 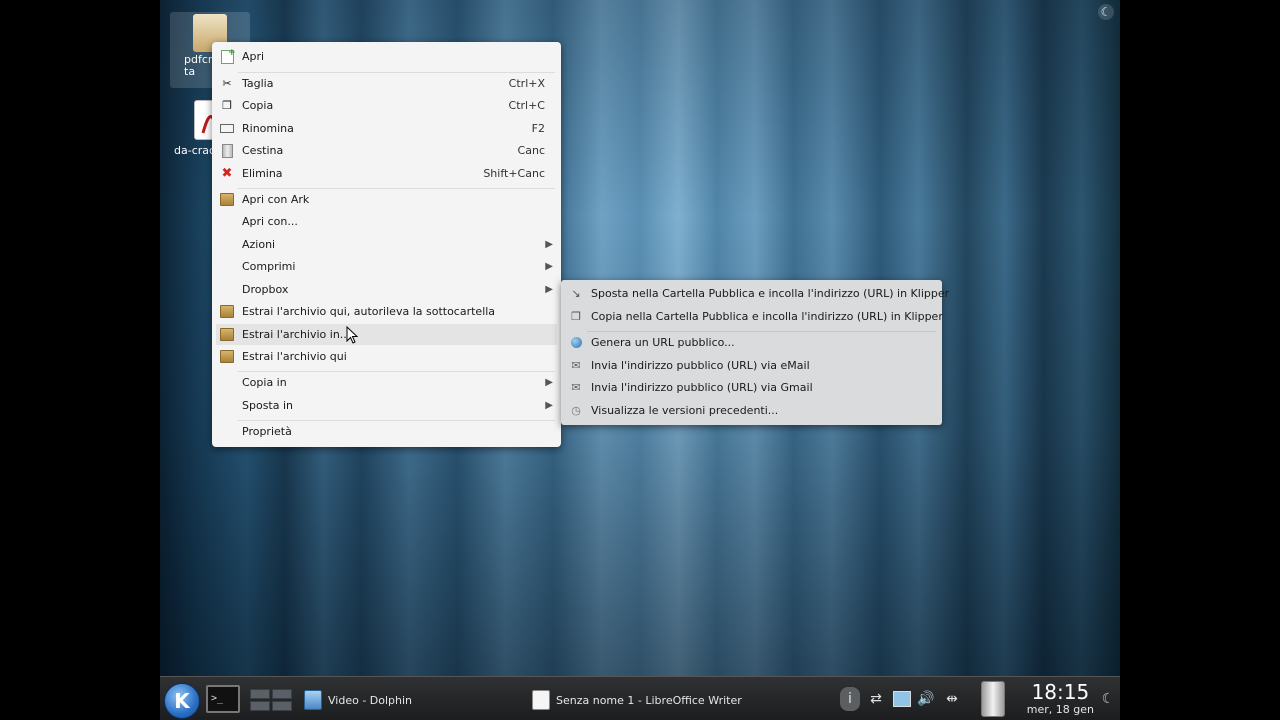 I want to click on menu-item-label: Sposta in, so click(x=268, y=405).